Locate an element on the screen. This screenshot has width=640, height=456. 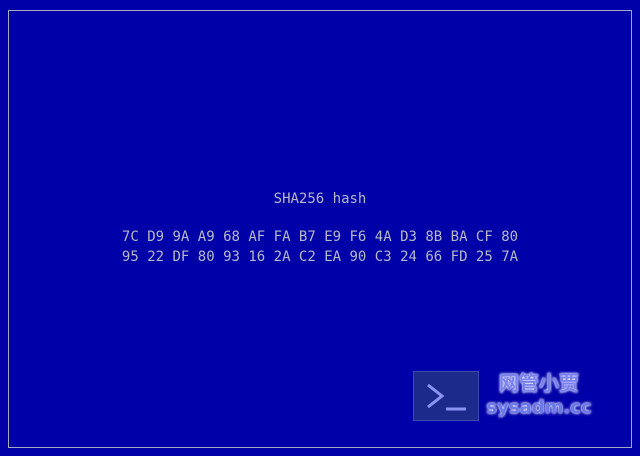
watermark-text-cn: 网管小贾 is located at coordinates (539, 383).